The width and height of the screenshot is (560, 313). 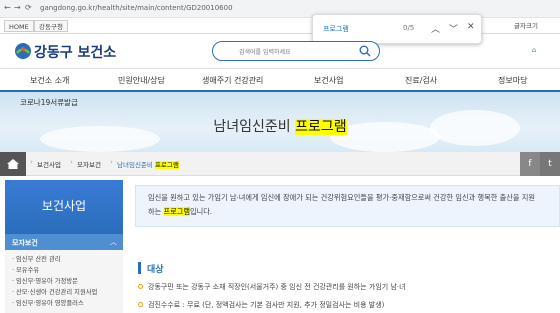 What do you see at coordinates (550, 164) in the screenshot?
I see `twitter-icon: t` at bounding box center [550, 164].